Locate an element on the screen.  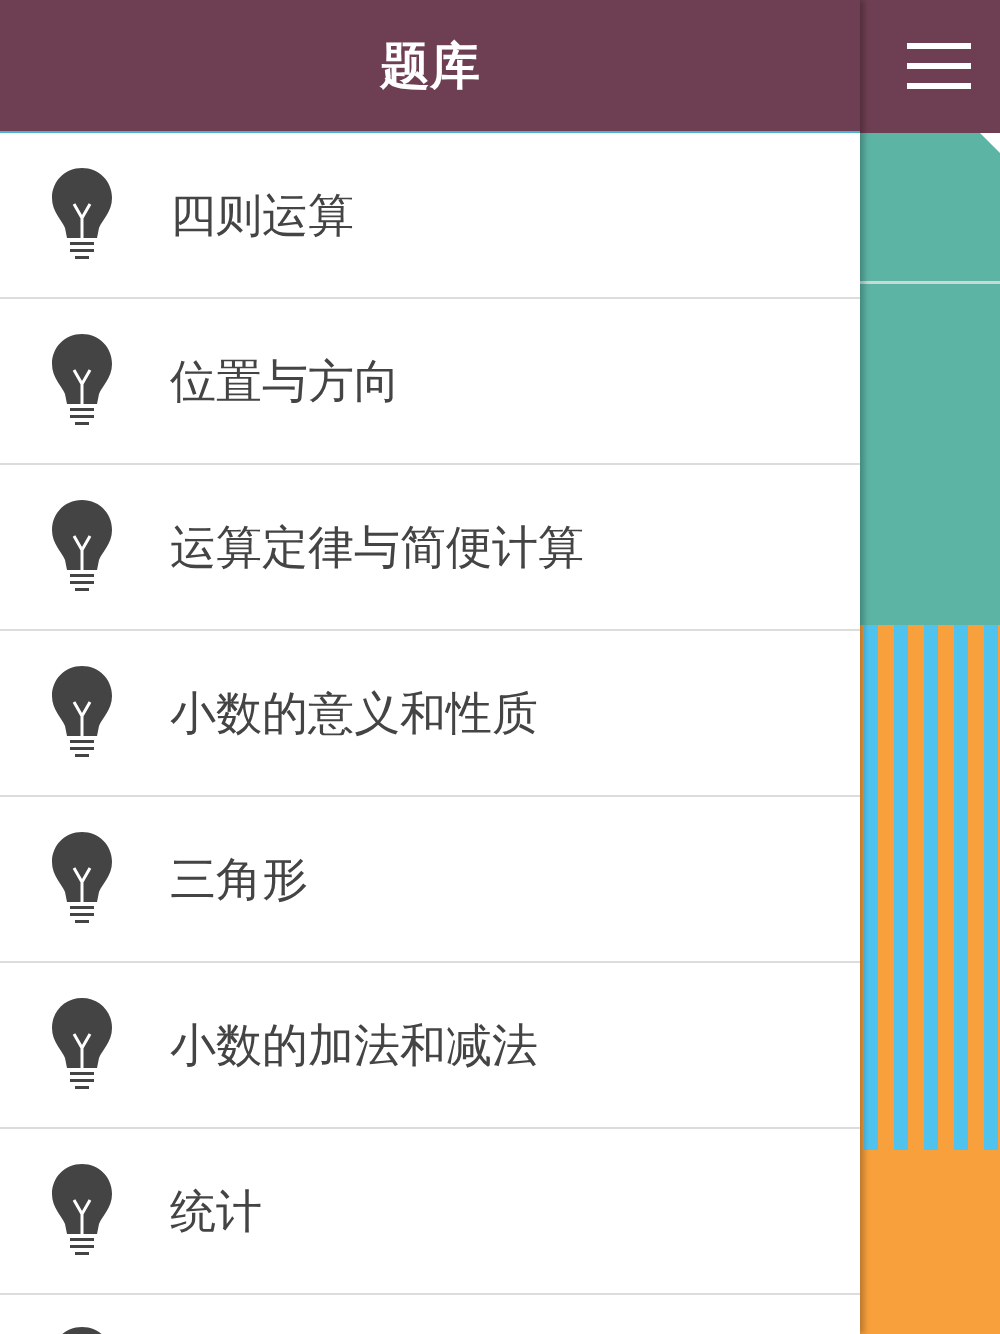
header-title: 题库 is located at coordinates (430, 65).